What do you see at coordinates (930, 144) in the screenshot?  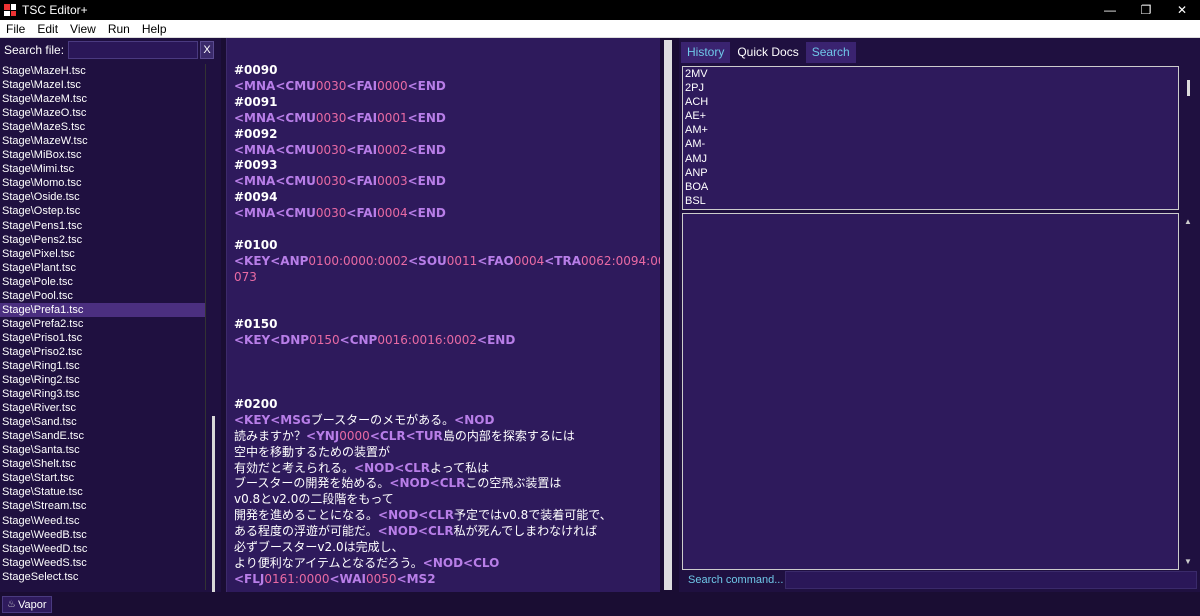 I see `command-list-item: AM-` at bounding box center [930, 144].